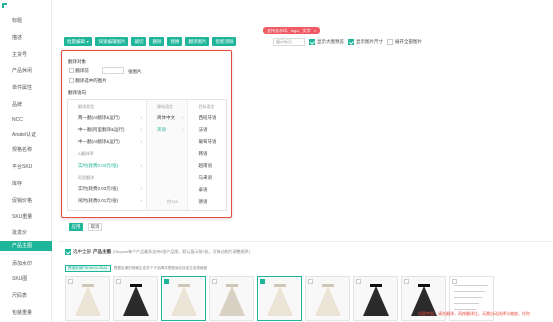 The image size is (553, 322). What do you see at coordinates (224, 41) in the screenshot?
I see `smart-erase-button: 智能消除` at bounding box center [224, 41].